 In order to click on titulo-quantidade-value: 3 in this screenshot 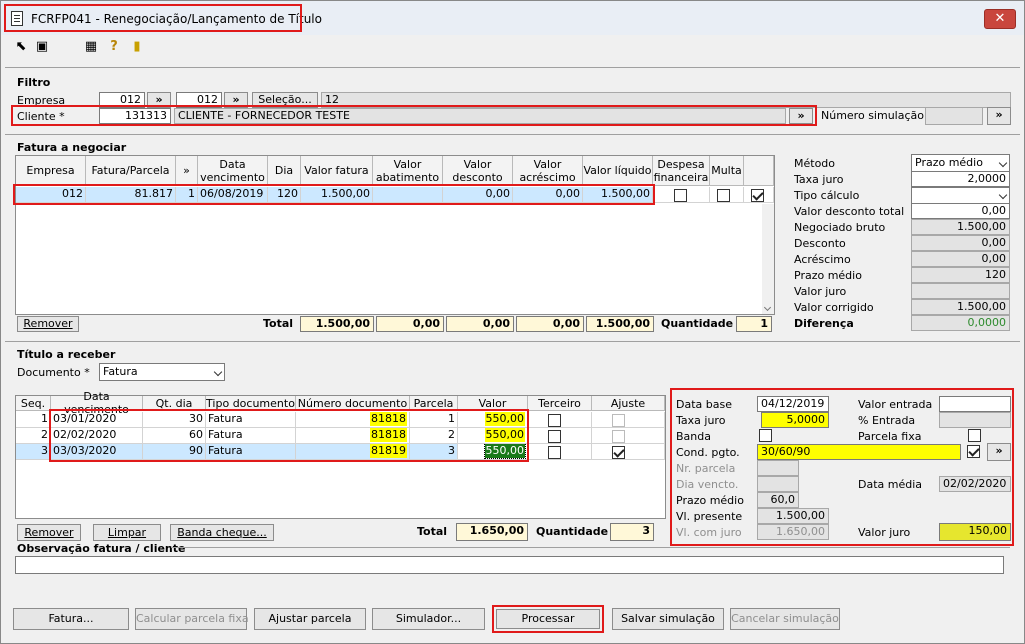, I will do `click(632, 532)`.